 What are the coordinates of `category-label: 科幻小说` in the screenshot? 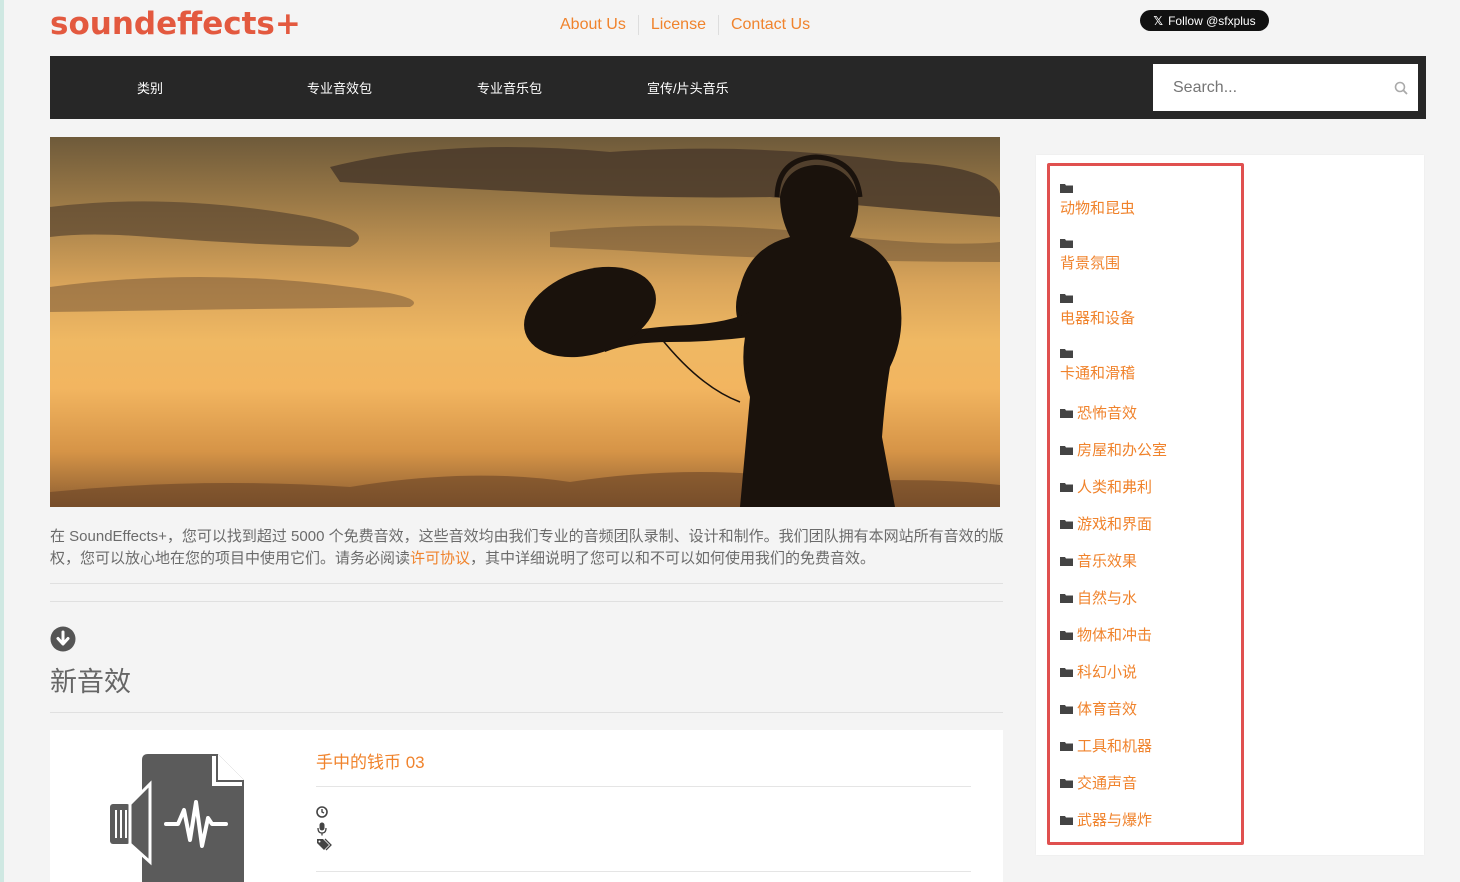 It's located at (1107, 672).